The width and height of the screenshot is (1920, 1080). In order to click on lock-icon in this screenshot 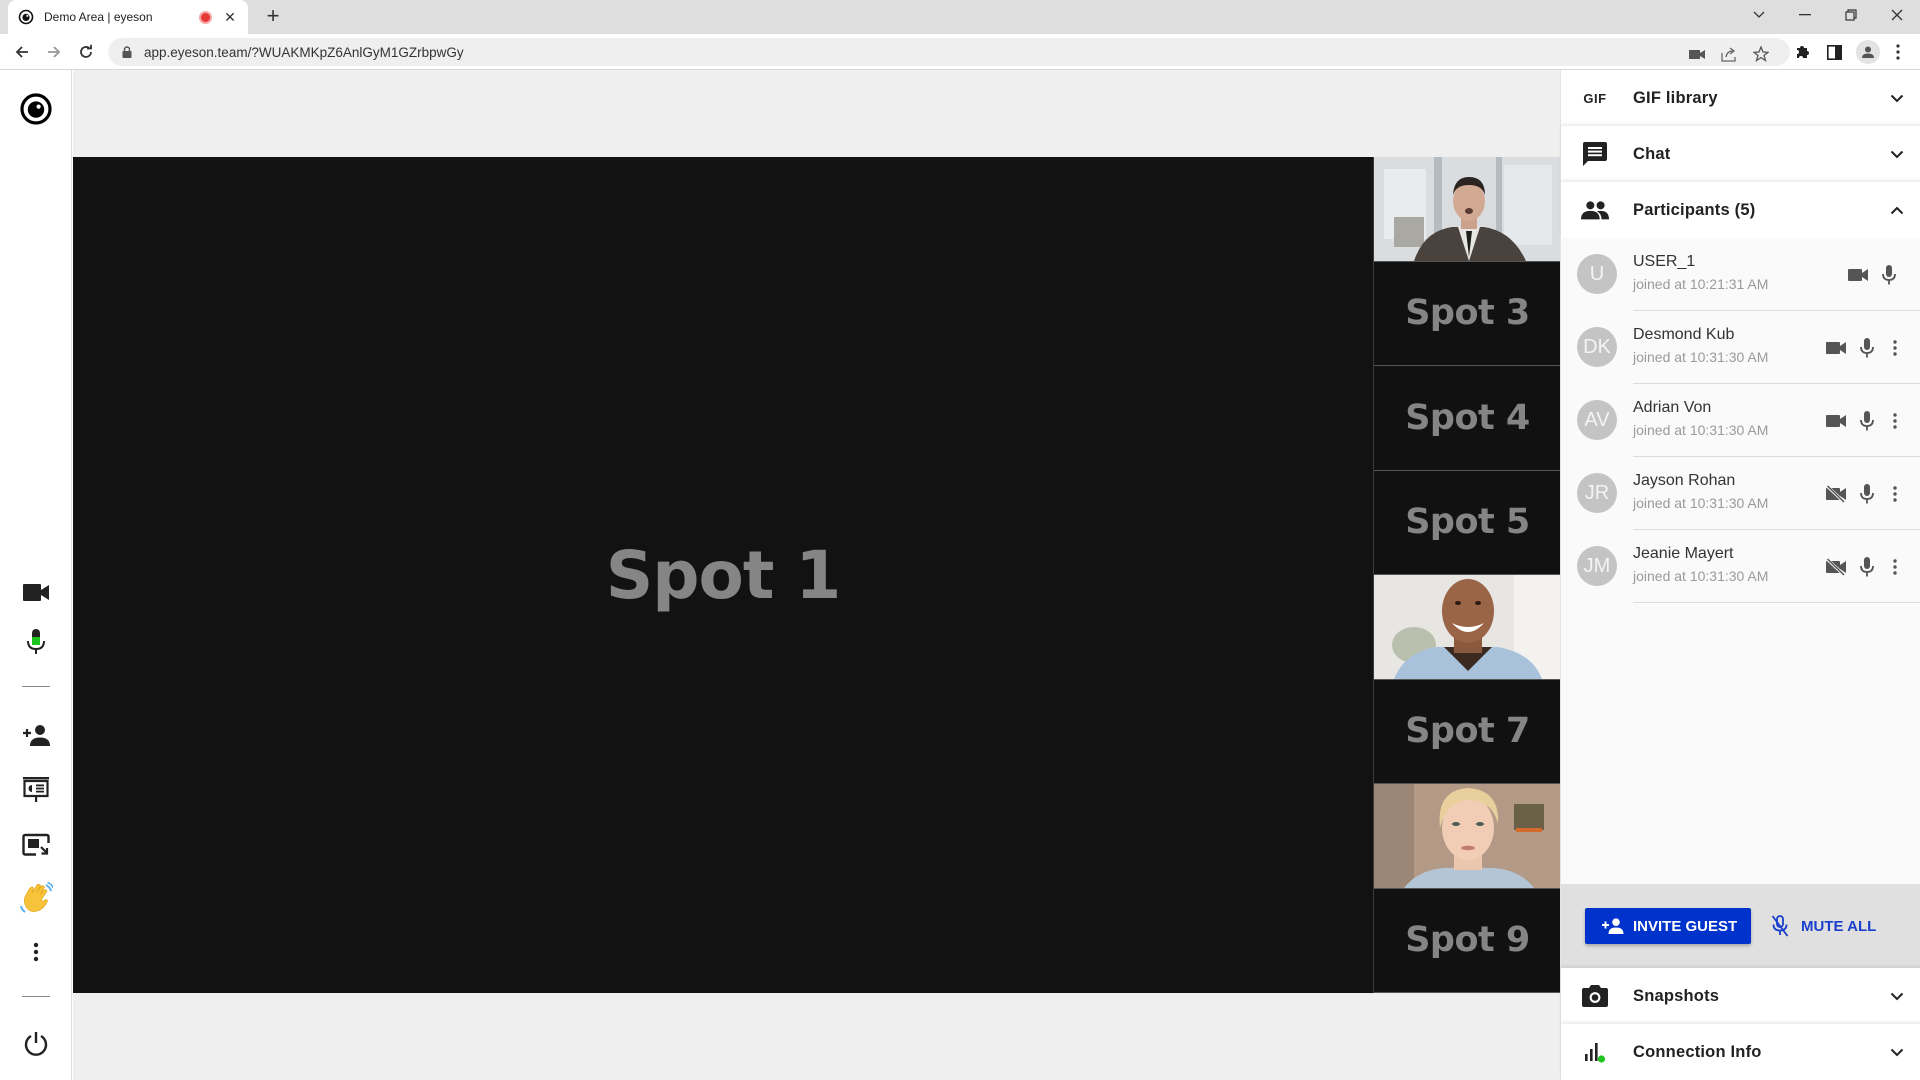, I will do `click(127, 52)`.